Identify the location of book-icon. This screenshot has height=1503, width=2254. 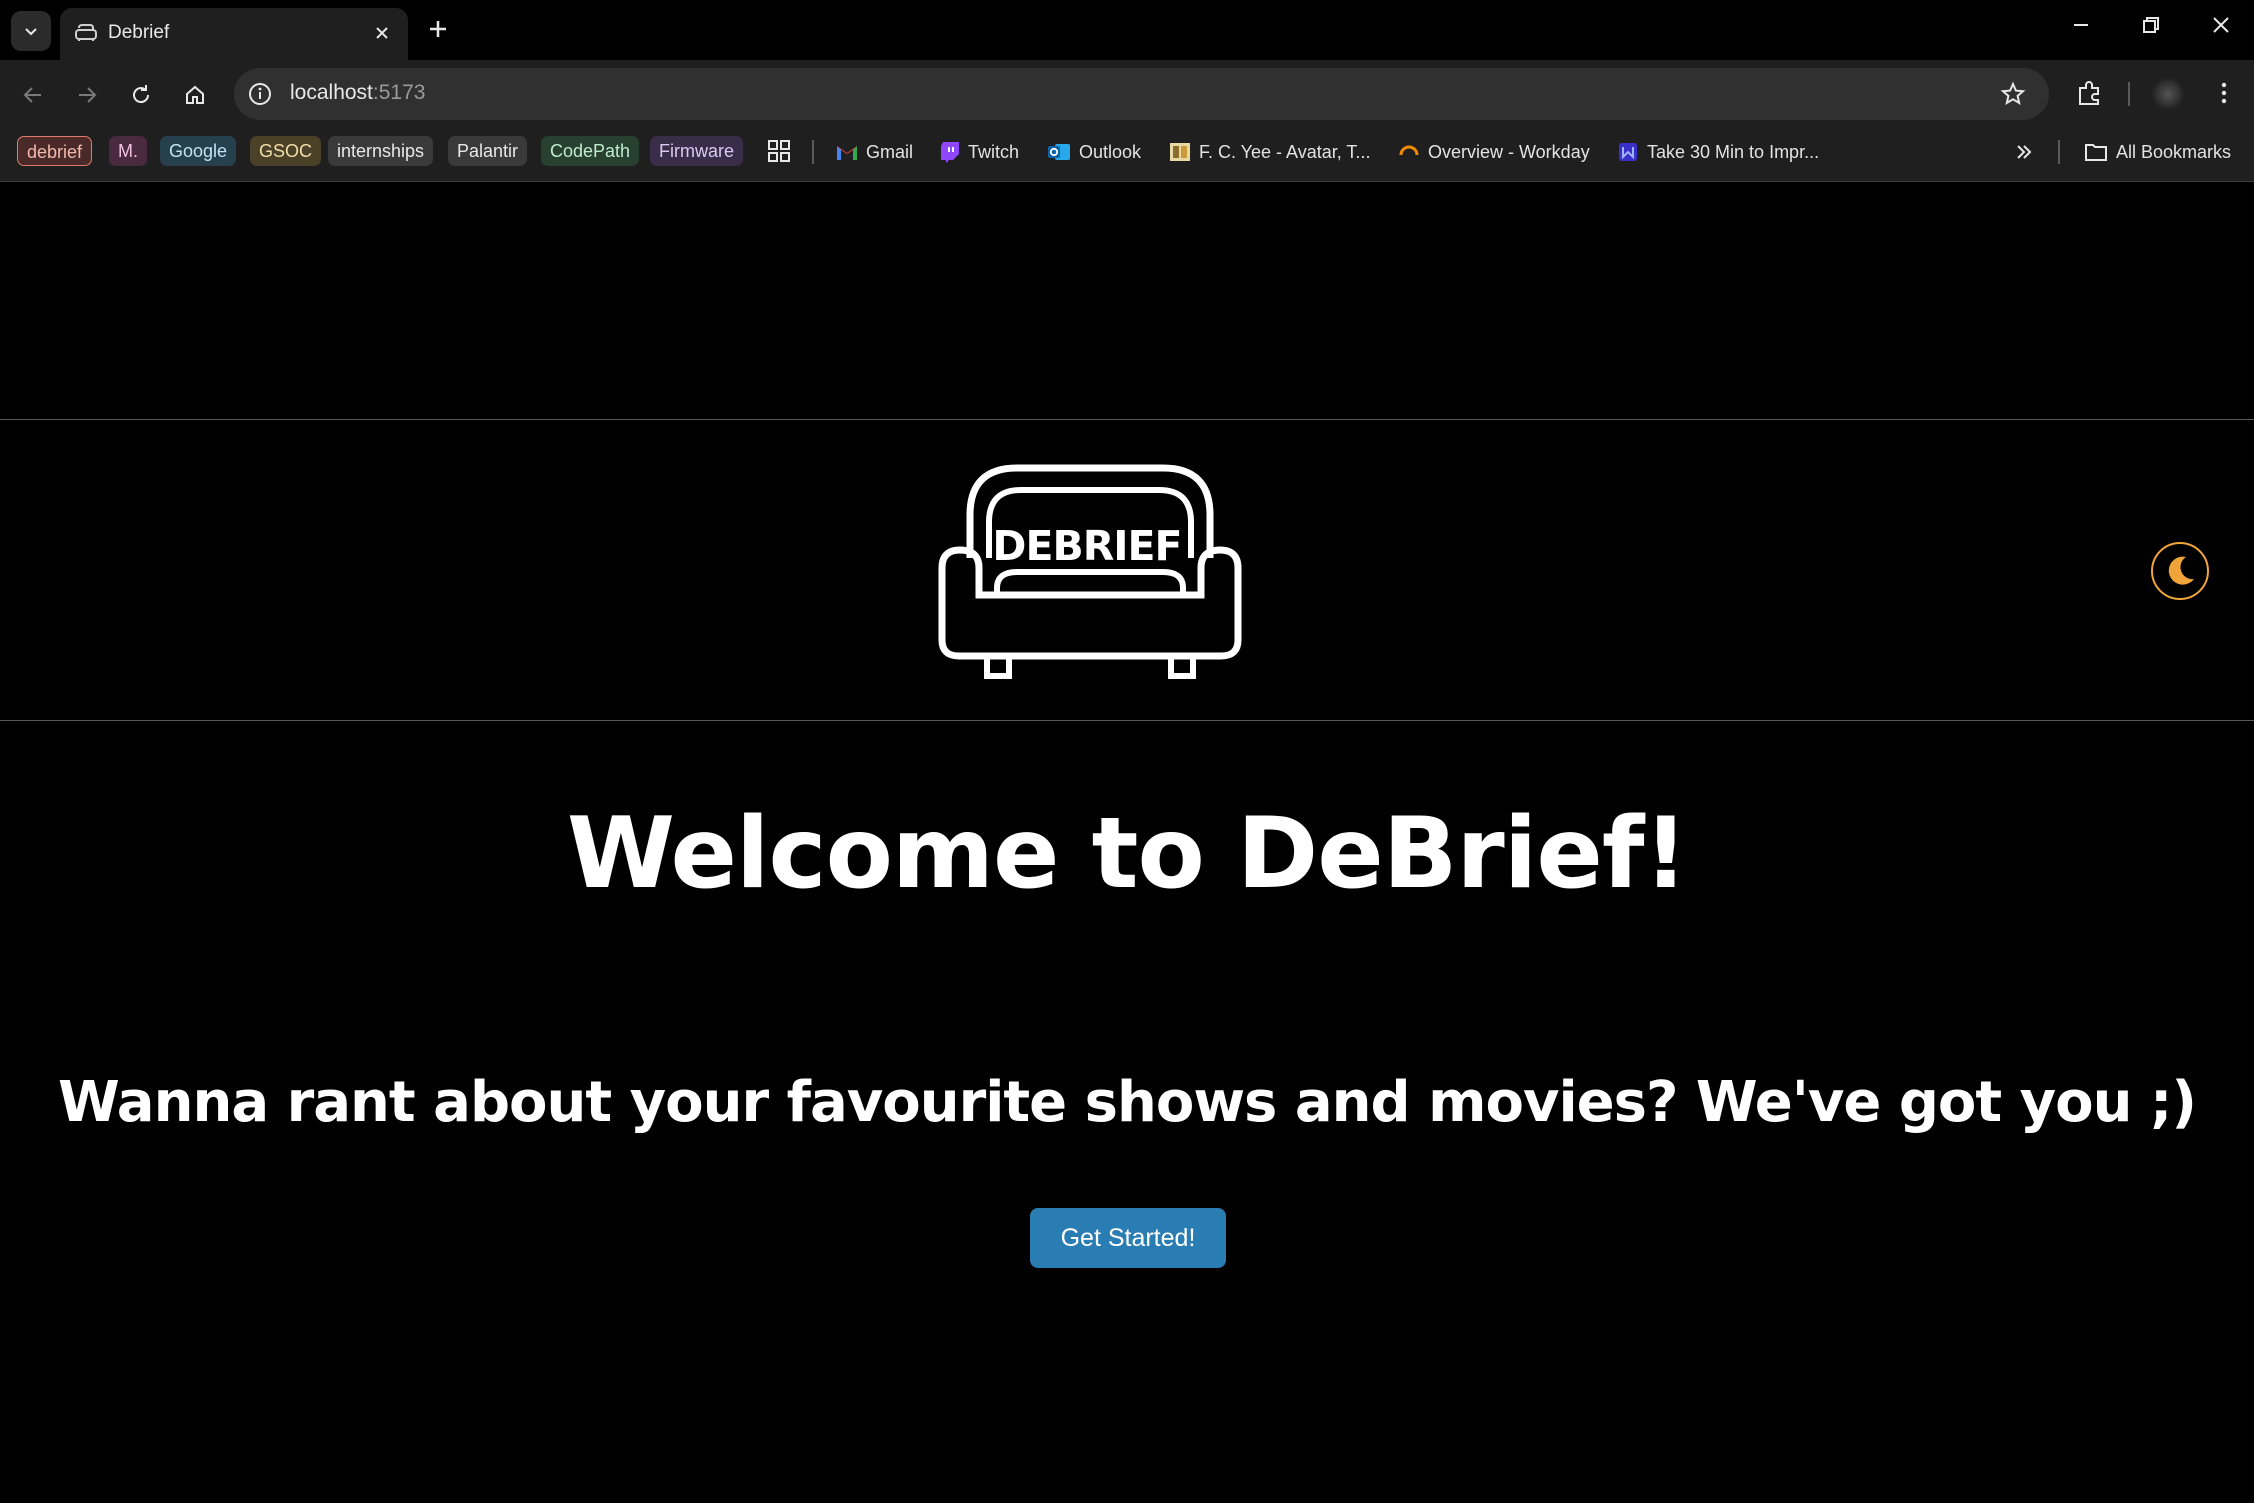
(1180, 152).